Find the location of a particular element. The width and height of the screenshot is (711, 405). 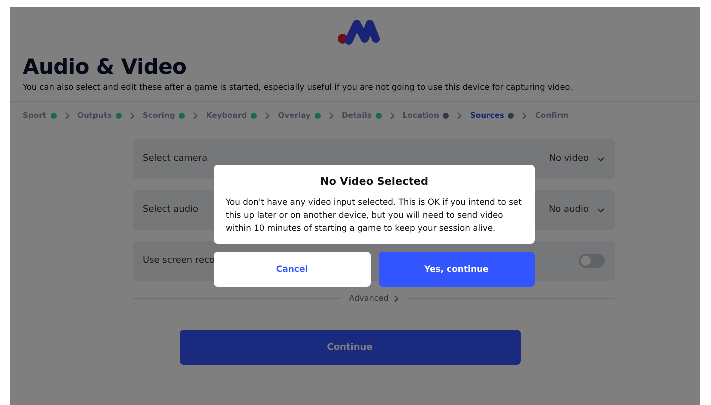

setting-label: Select audio is located at coordinates (171, 210).